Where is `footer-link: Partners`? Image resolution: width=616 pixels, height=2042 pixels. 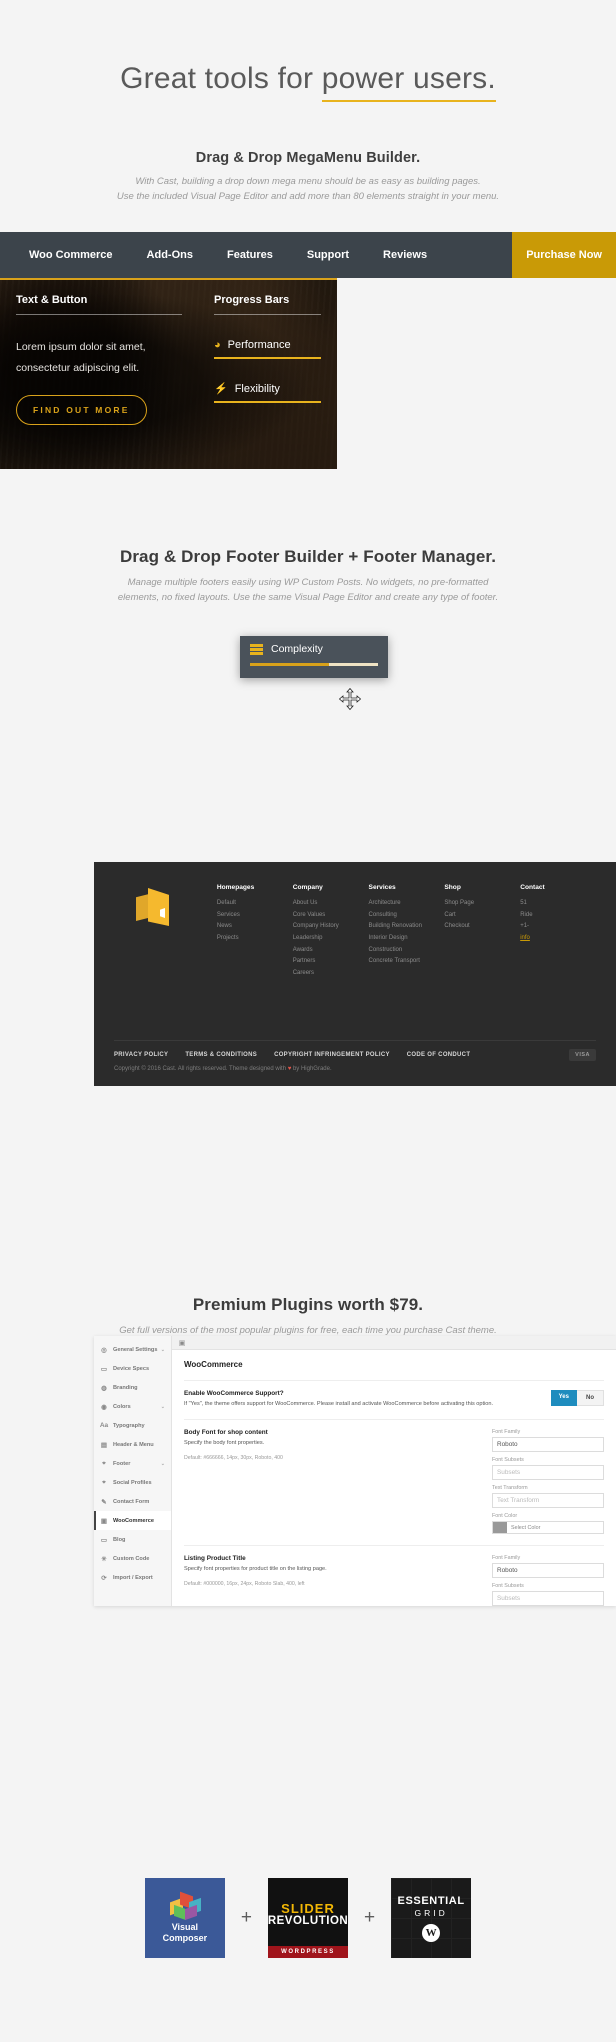 footer-link: Partners is located at coordinates (328, 962).